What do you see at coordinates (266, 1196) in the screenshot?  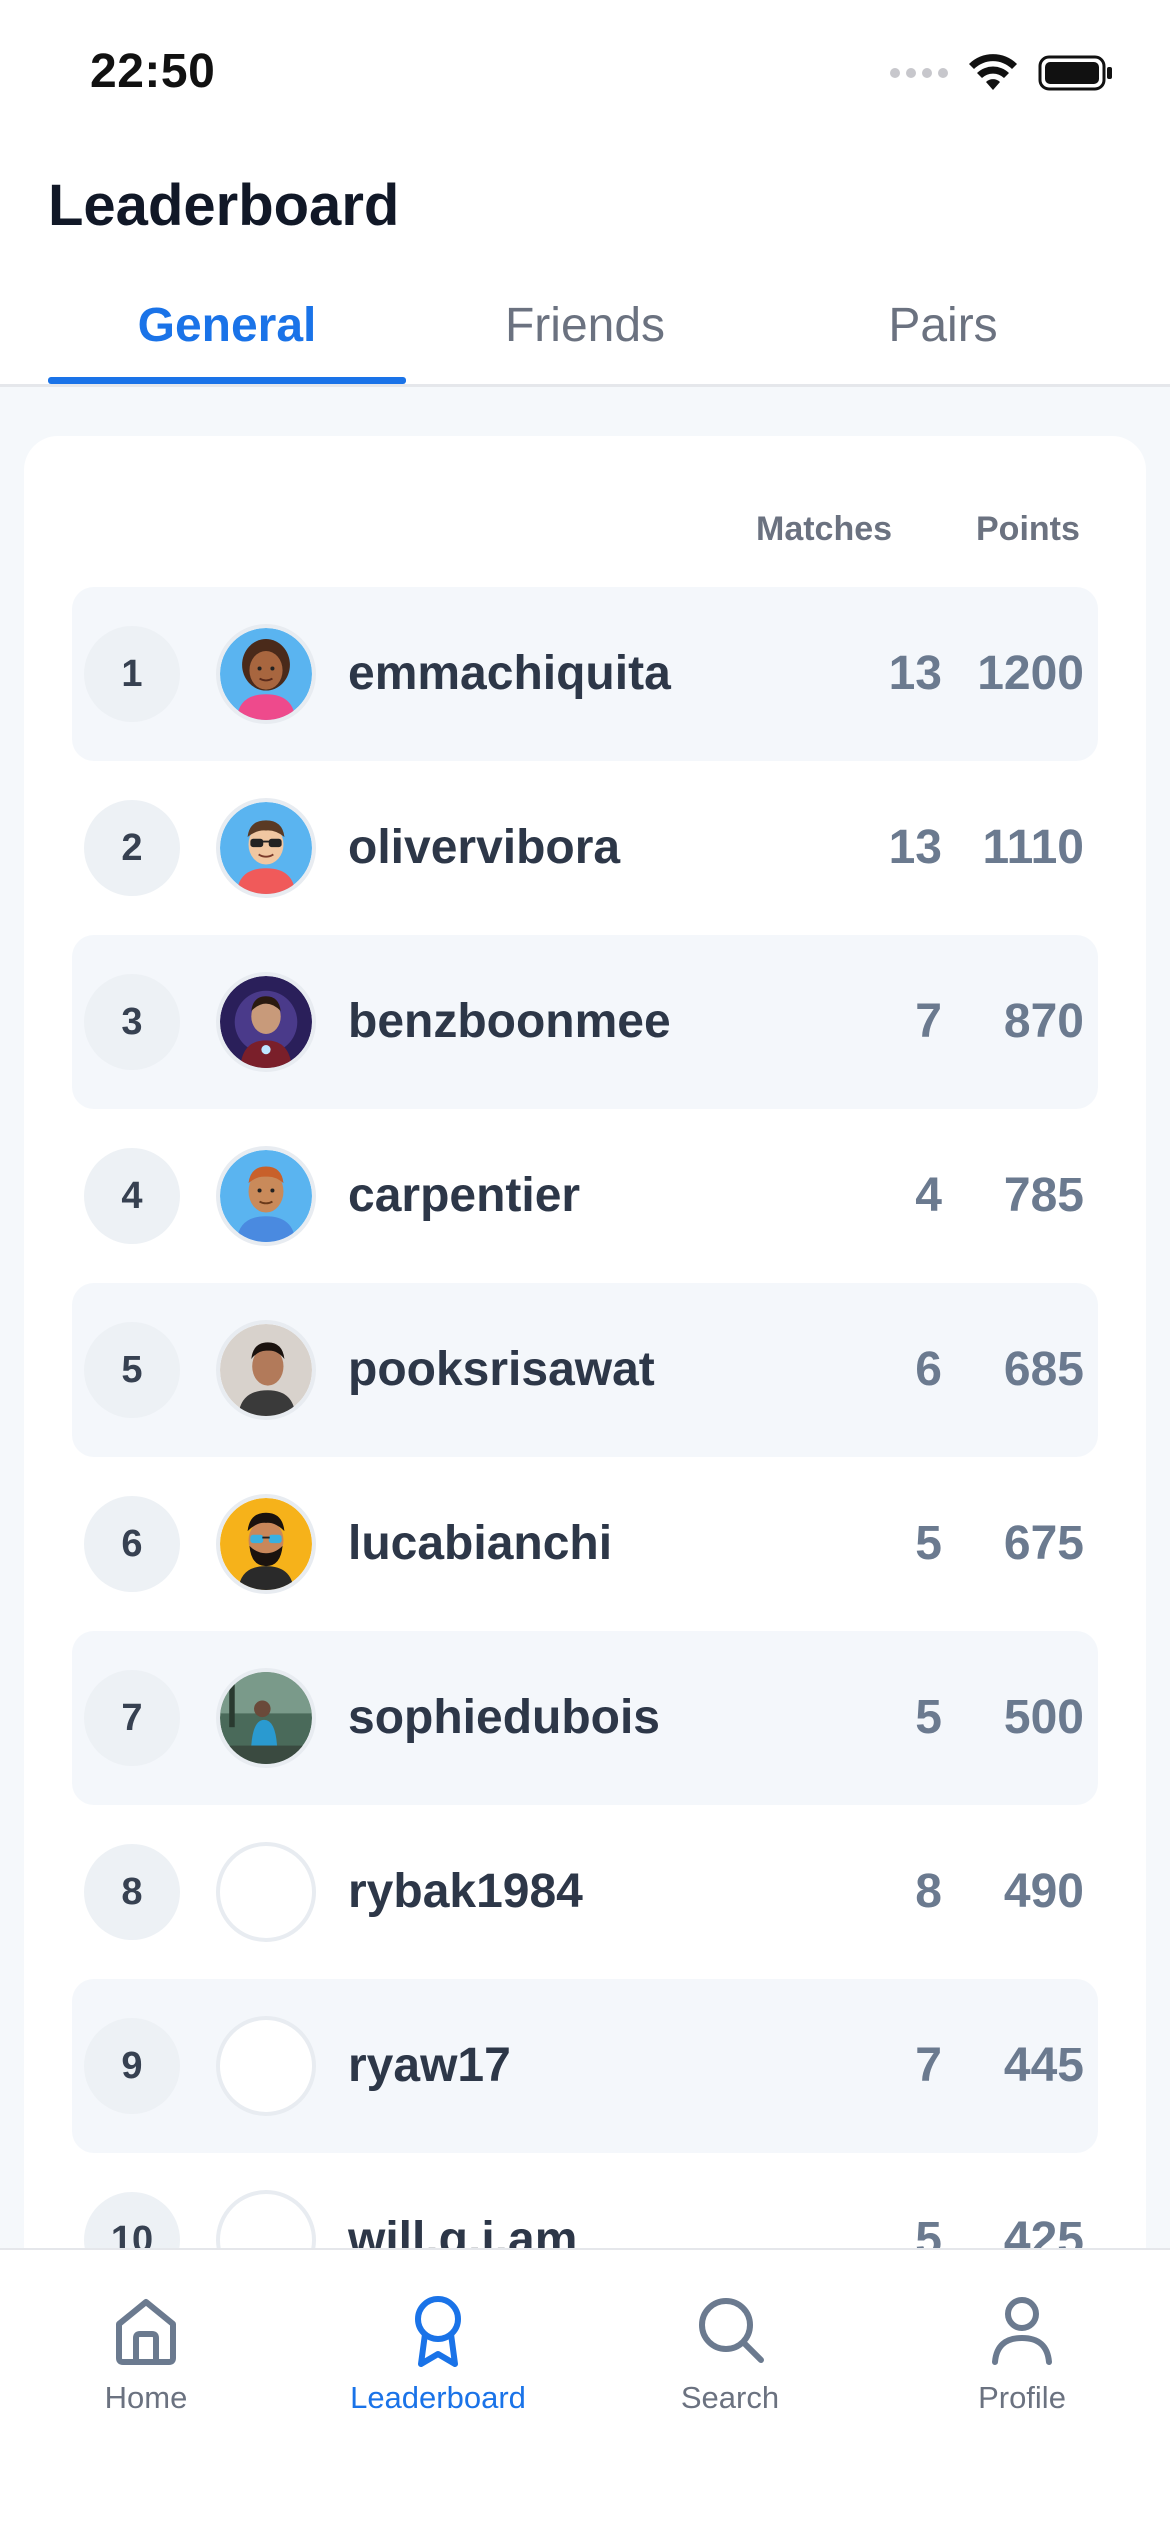 I see `man-avatar` at bounding box center [266, 1196].